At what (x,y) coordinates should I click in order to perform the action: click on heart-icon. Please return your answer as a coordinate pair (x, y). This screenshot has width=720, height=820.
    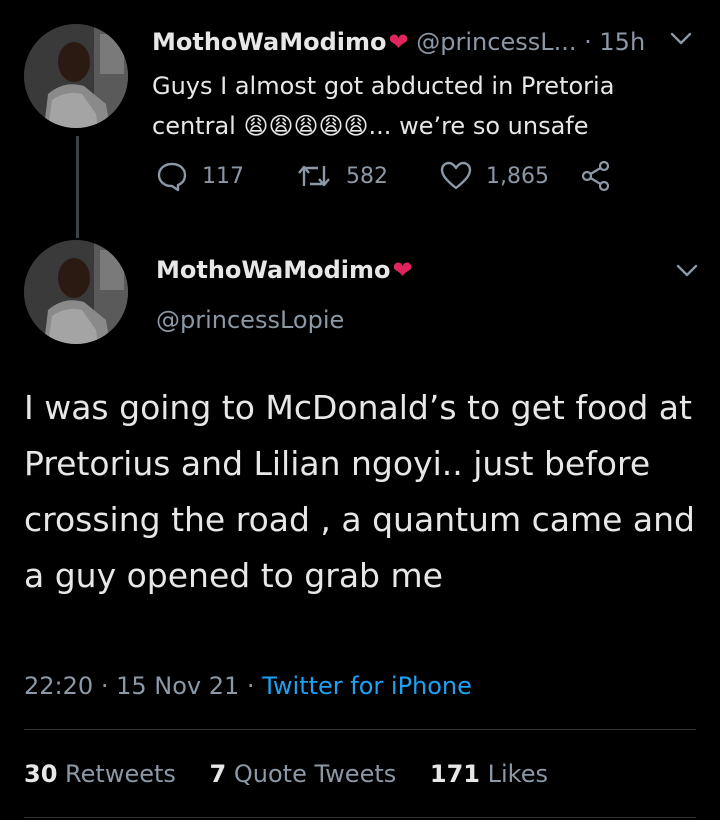
    Looking at the image, I should click on (456, 175).